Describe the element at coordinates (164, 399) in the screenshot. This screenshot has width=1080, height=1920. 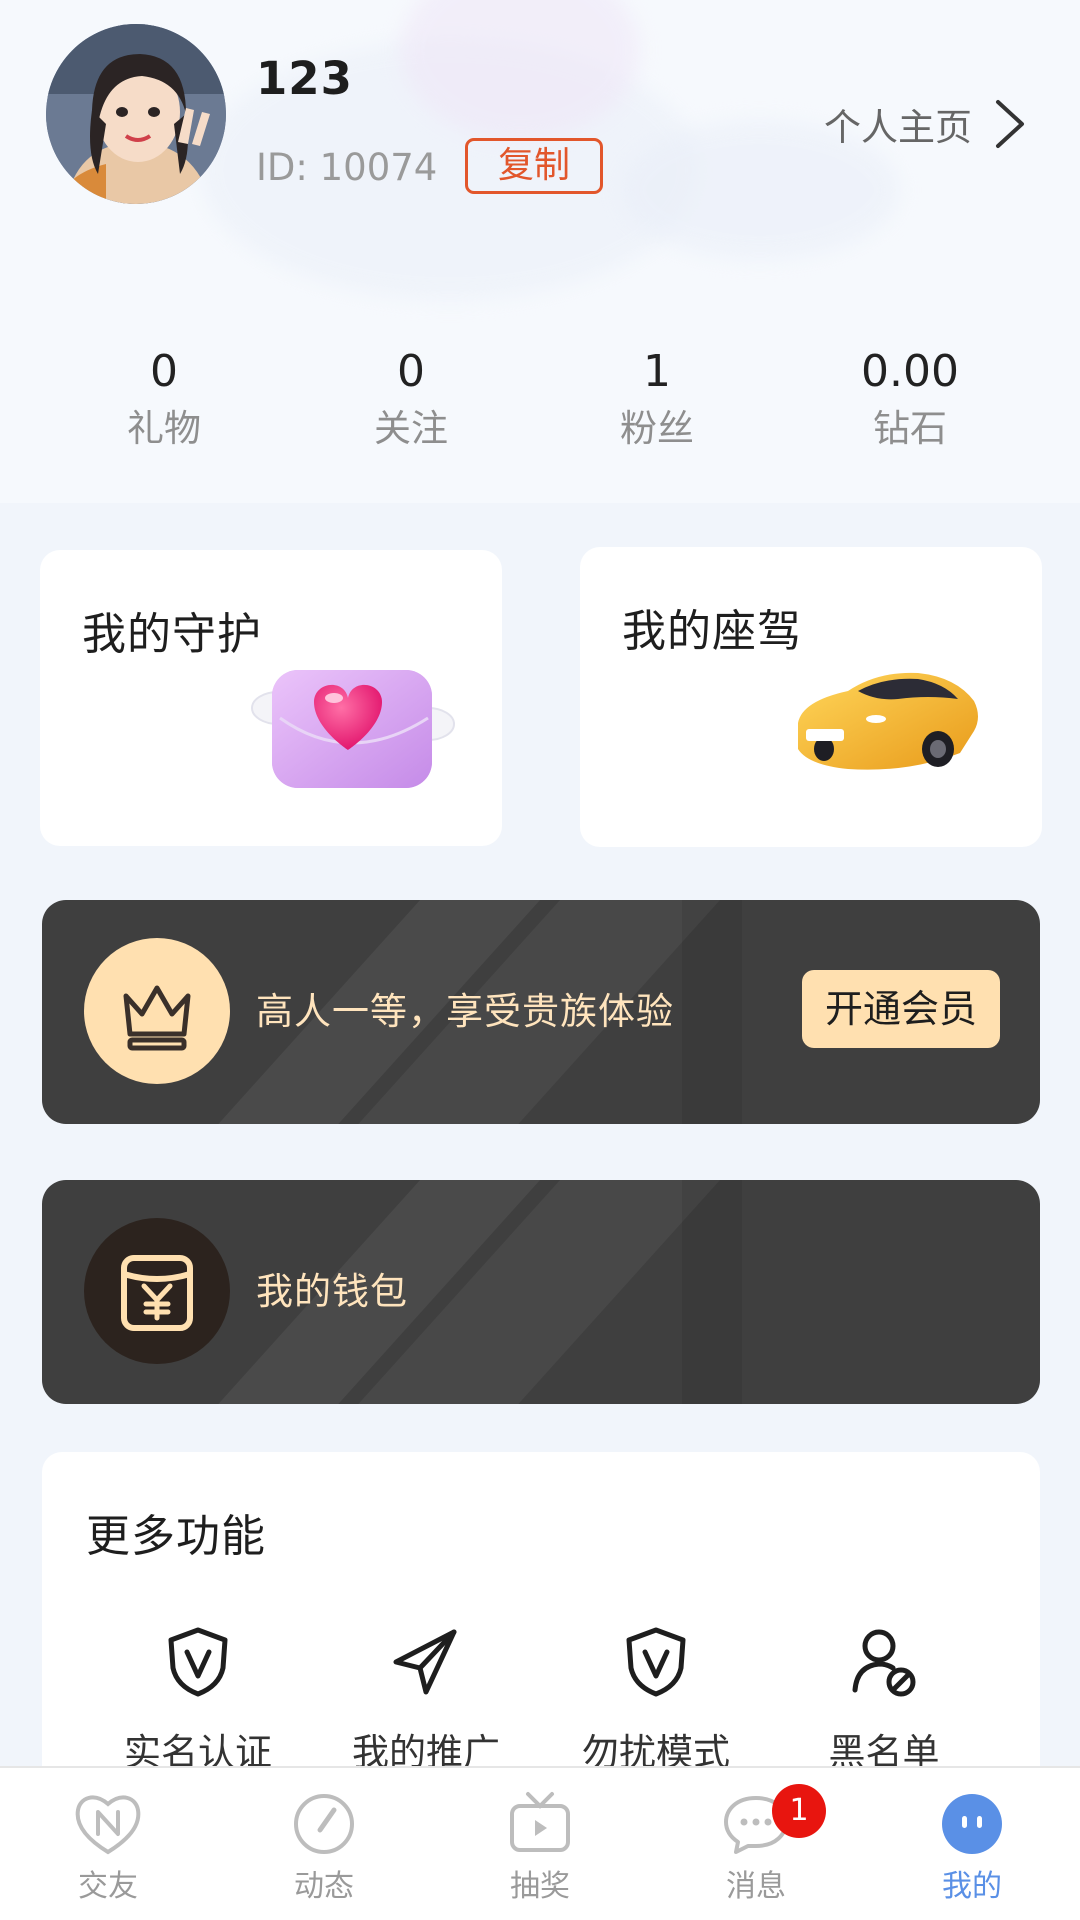
I see `stat-gifts: 0 礼物` at that location.